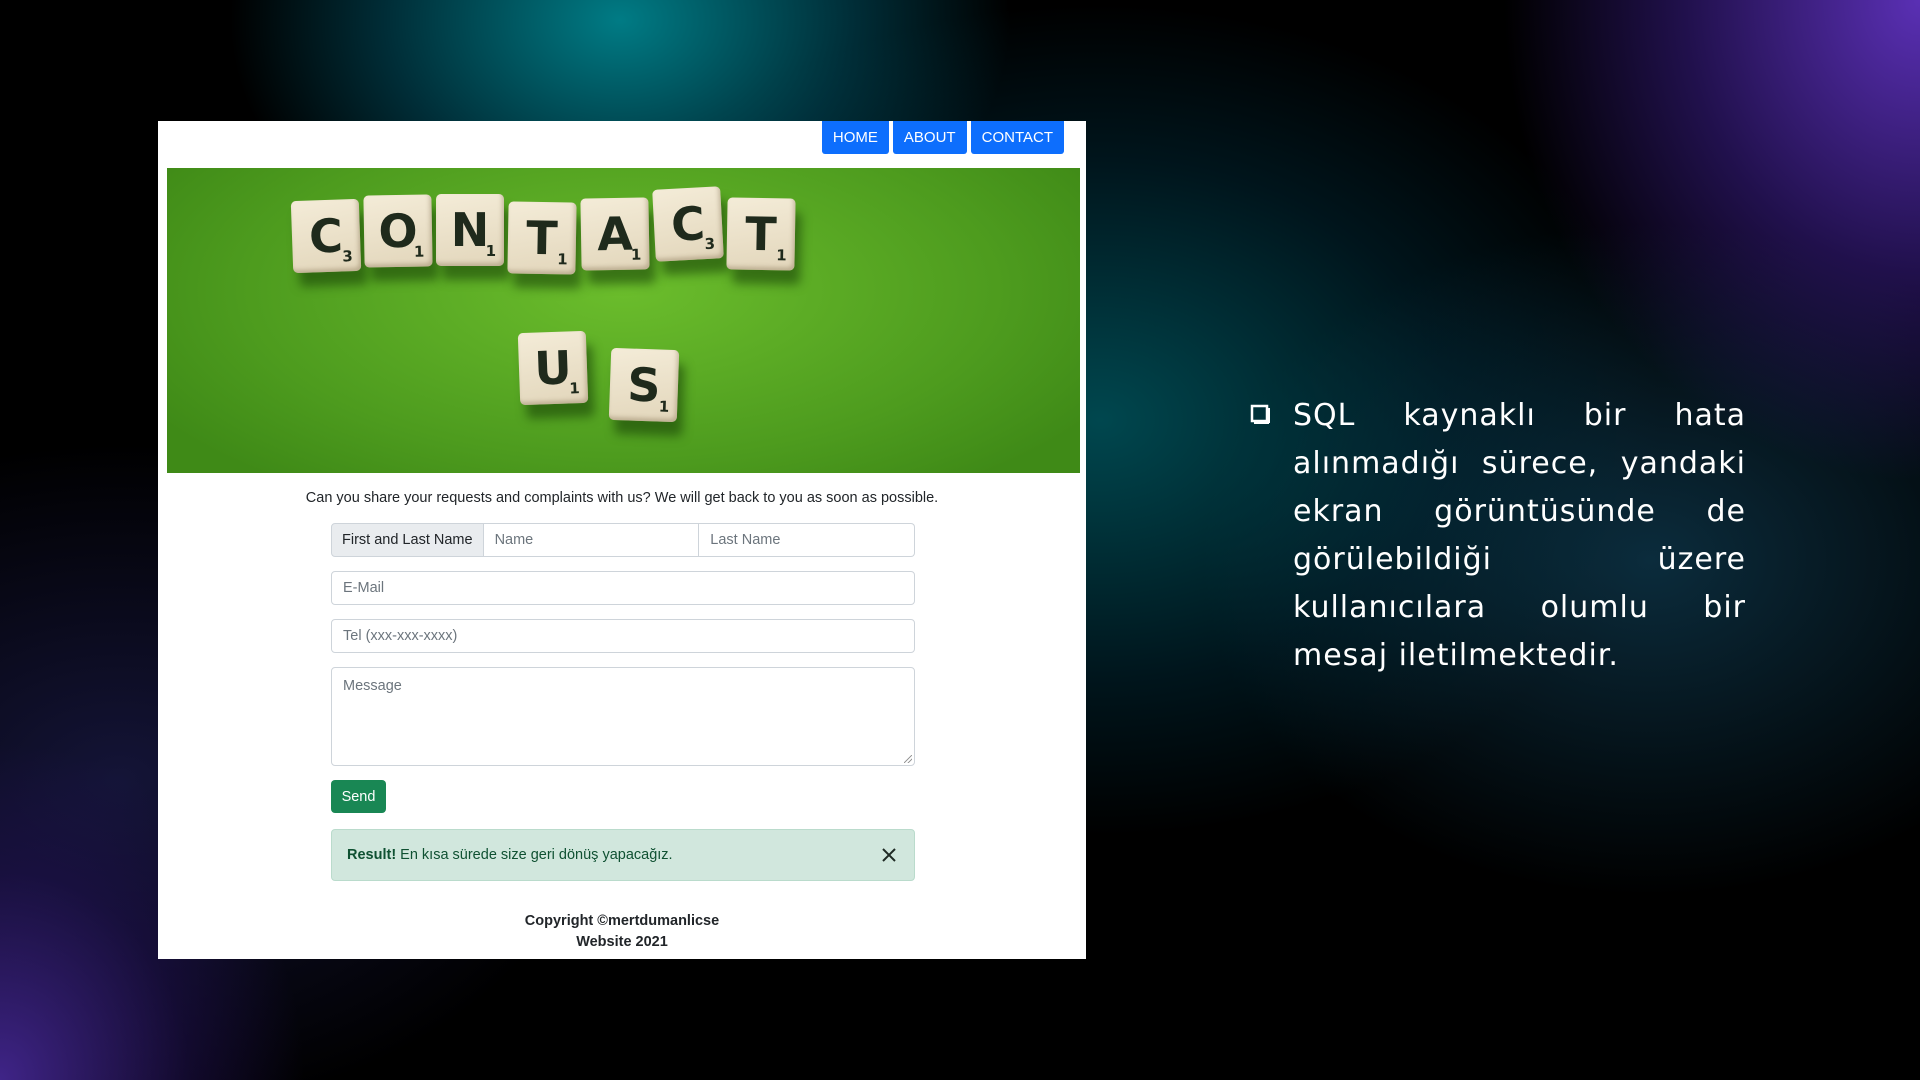 Image resolution: width=1920 pixels, height=1080 pixels. Describe the element at coordinates (358, 796) in the screenshot. I see `send-button: Send` at that location.